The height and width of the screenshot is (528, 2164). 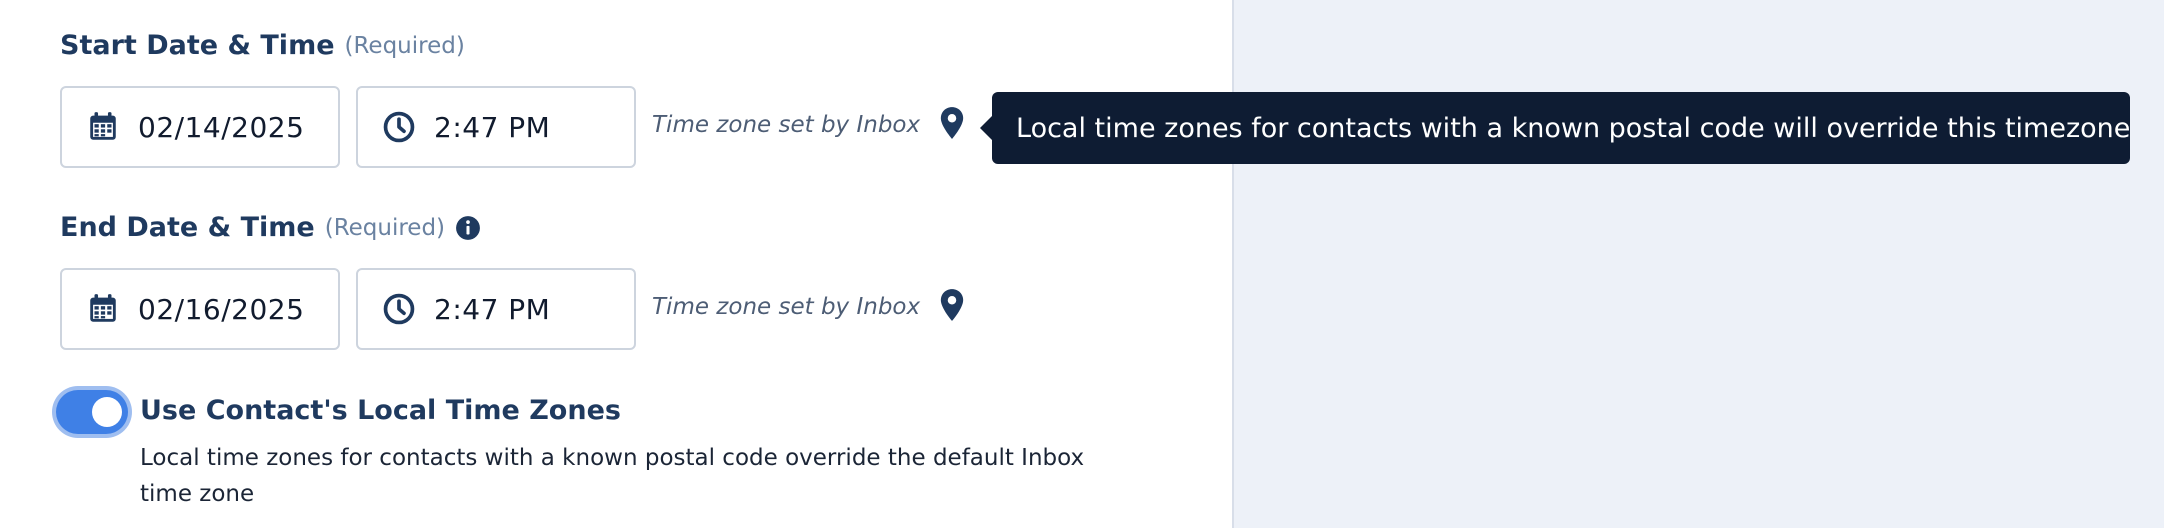 I want to click on info-icon, so click(x=468, y=228).